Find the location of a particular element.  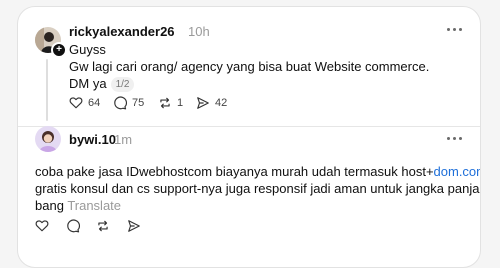

reply-count: 75 is located at coordinates (138, 103).